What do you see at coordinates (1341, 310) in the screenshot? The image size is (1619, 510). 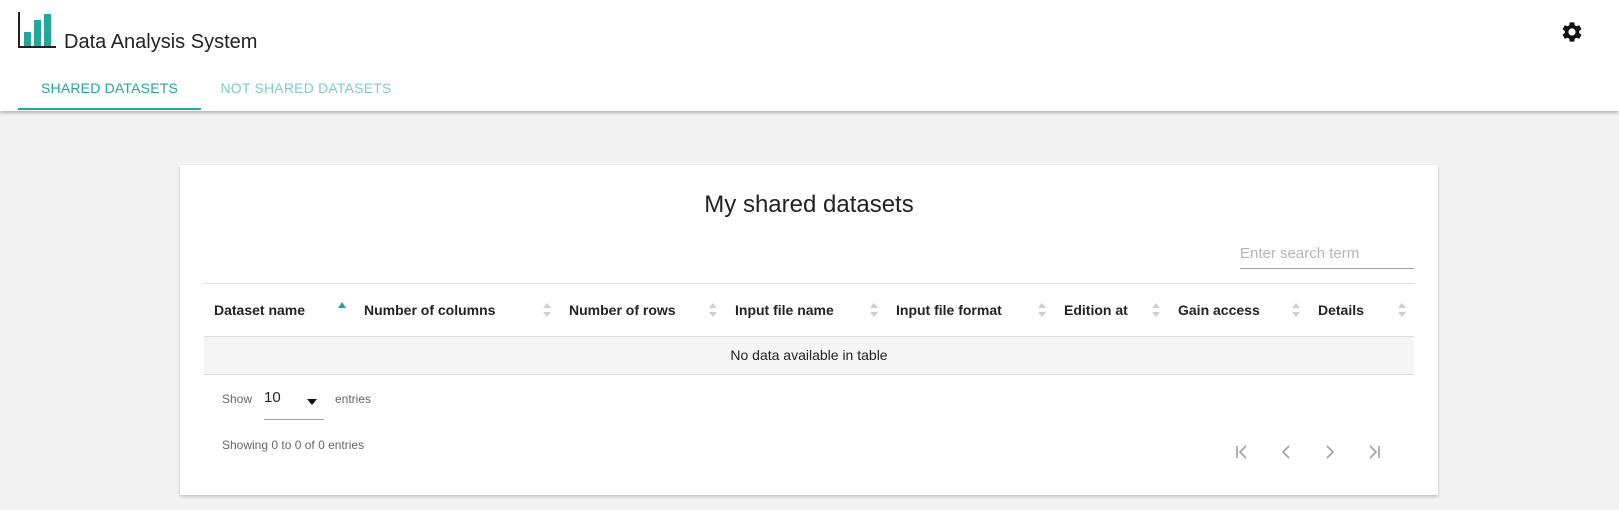 I see `column-header-label: Details` at bounding box center [1341, 310].